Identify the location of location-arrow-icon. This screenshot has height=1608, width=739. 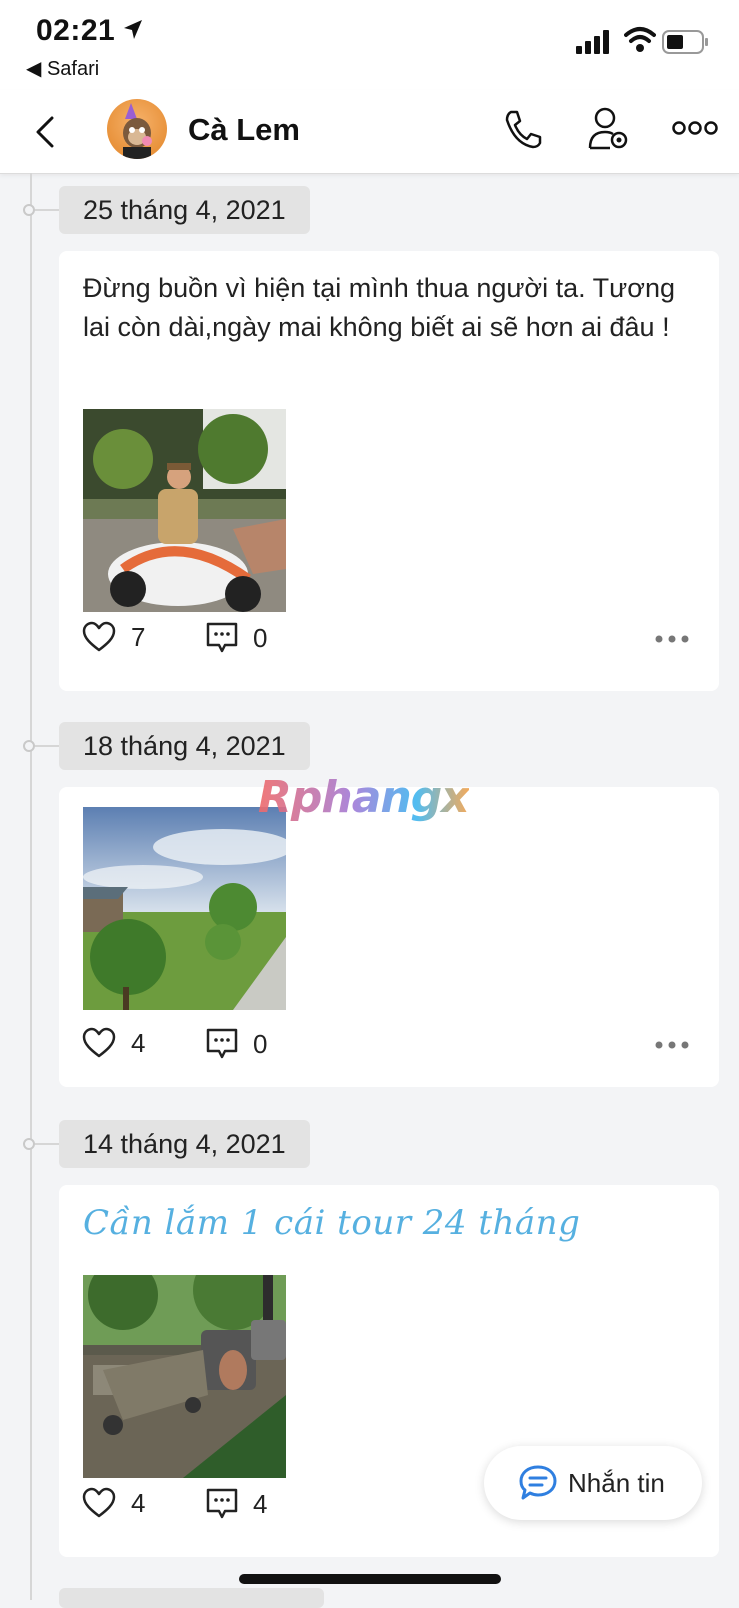
(133, 29).